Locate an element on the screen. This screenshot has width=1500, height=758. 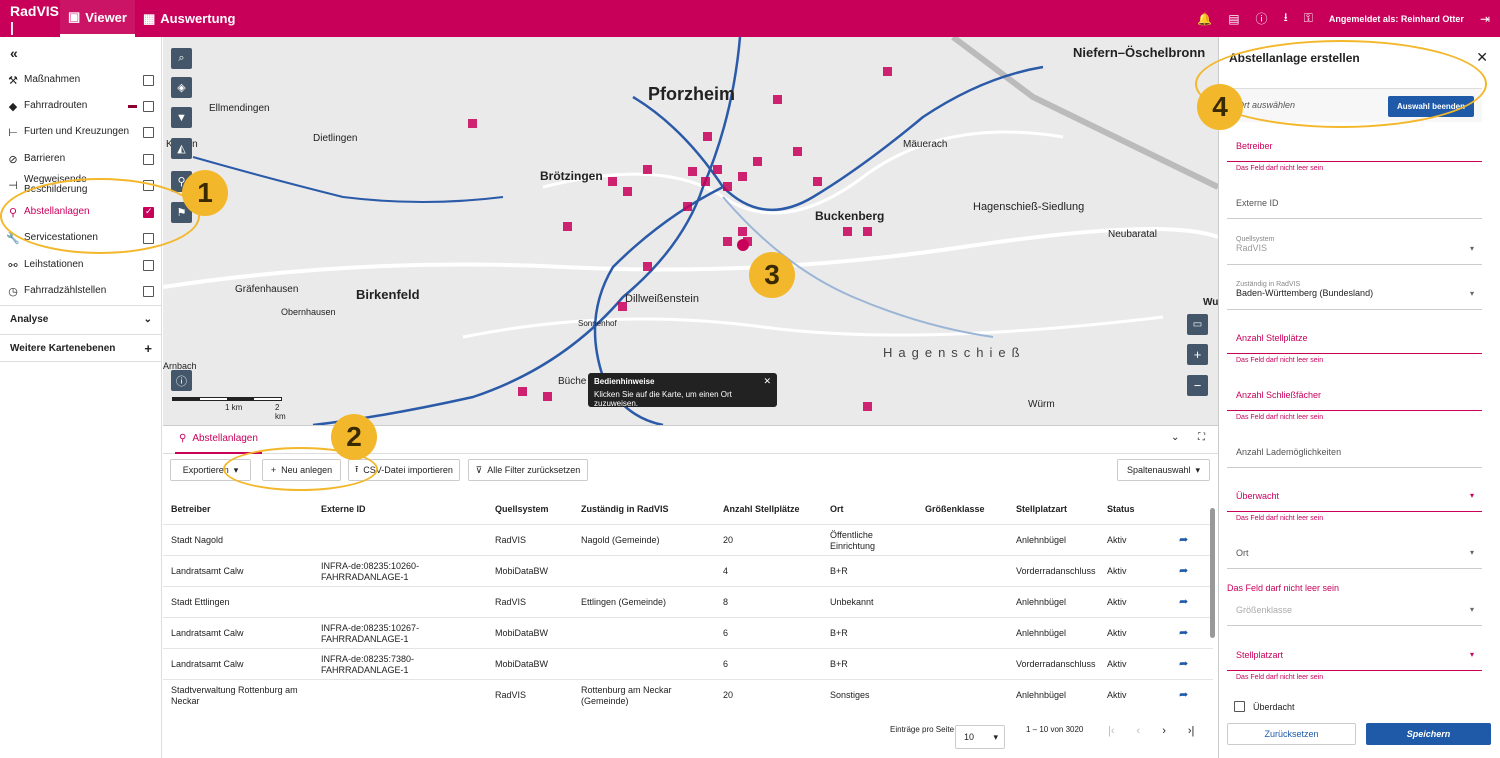
nav-auswertung: ▦ Auswertung is located at coordinates (189, 18).